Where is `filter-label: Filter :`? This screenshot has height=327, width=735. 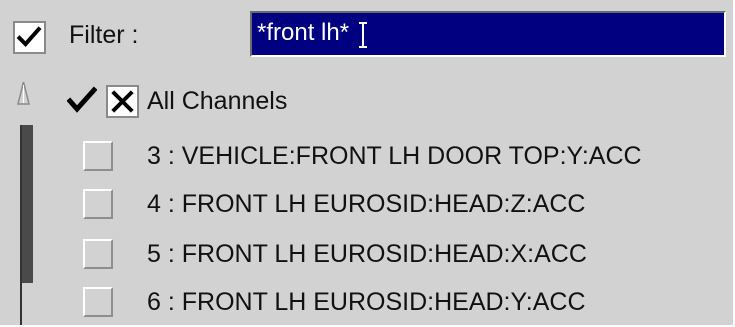
filter-label: Filter : is located at coordinates (104, 35).